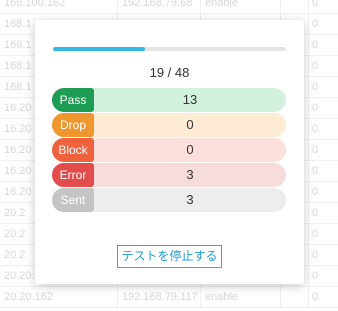 Image resolution: width=338 pixels, height=311 pixels. What do you see at coordinates (73, 150) in the screenshot?
I see `result-badge: Block` at bounding box center [73, 150].